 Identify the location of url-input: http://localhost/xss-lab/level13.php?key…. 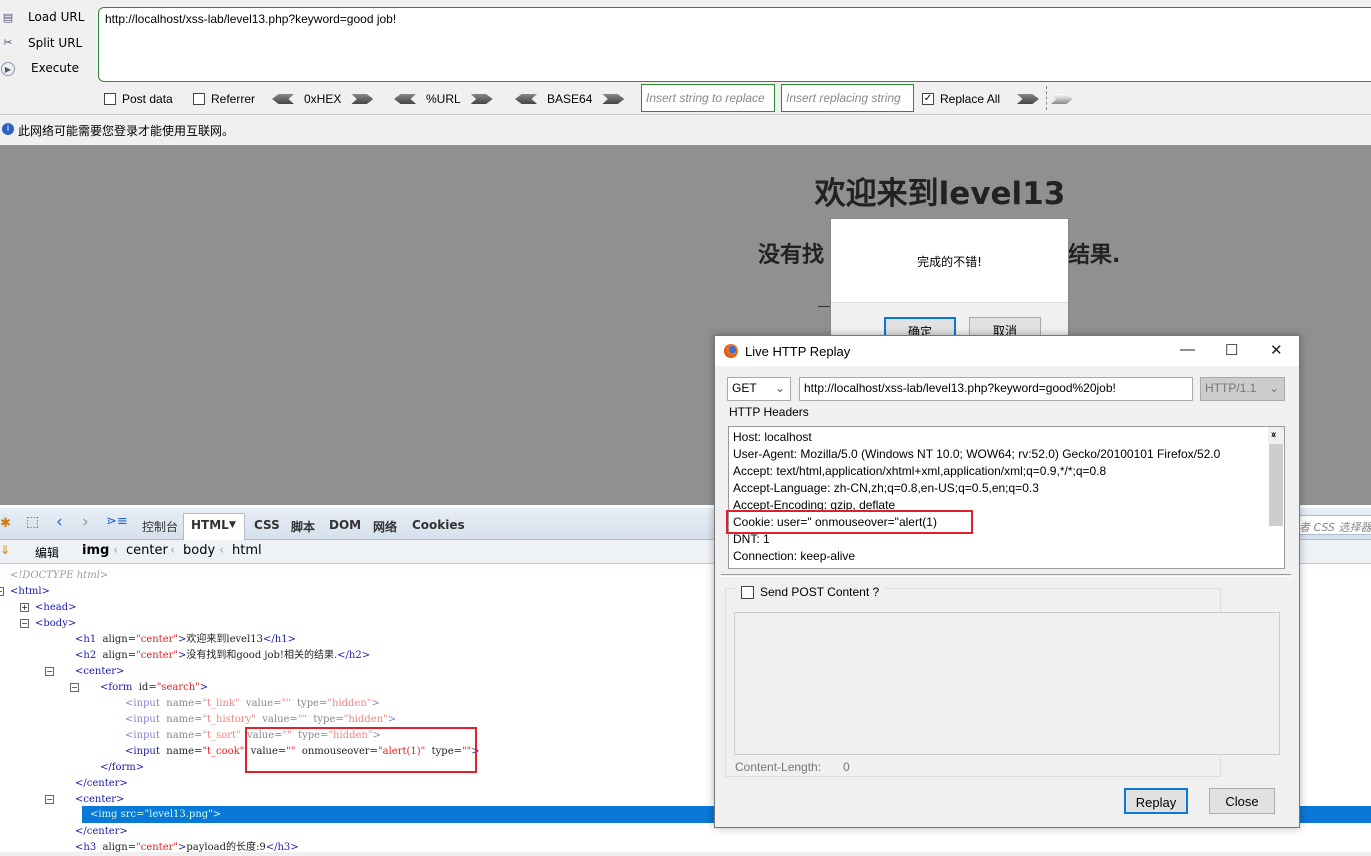
(996, 389).